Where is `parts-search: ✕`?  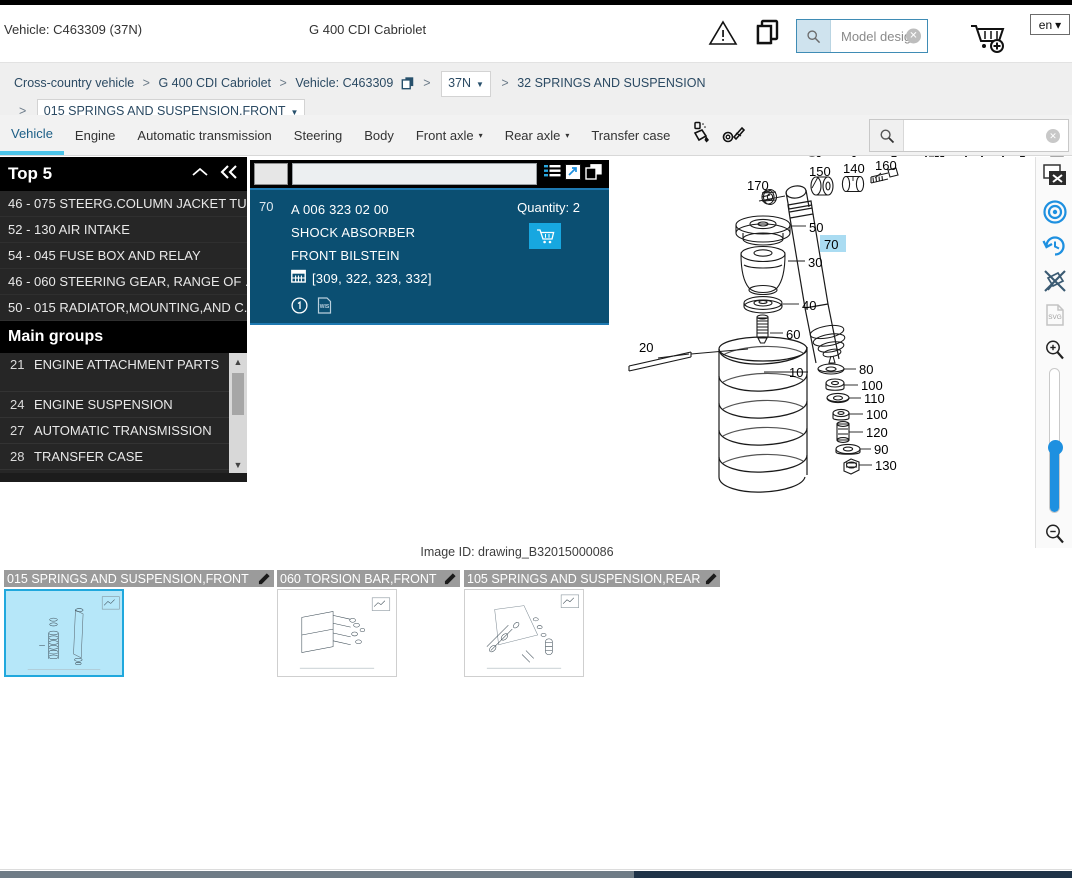 parts-search: ✕ is located at coordinates (969, 135).